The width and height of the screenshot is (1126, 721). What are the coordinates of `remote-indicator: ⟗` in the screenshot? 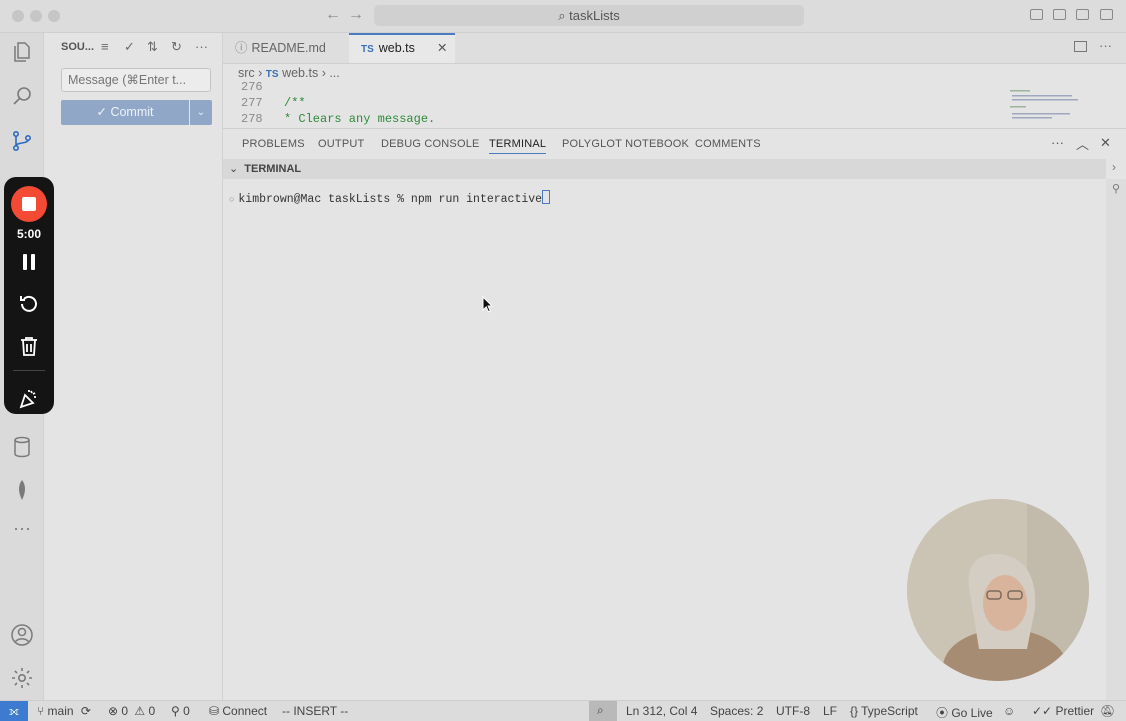 It's located at (14, 711).